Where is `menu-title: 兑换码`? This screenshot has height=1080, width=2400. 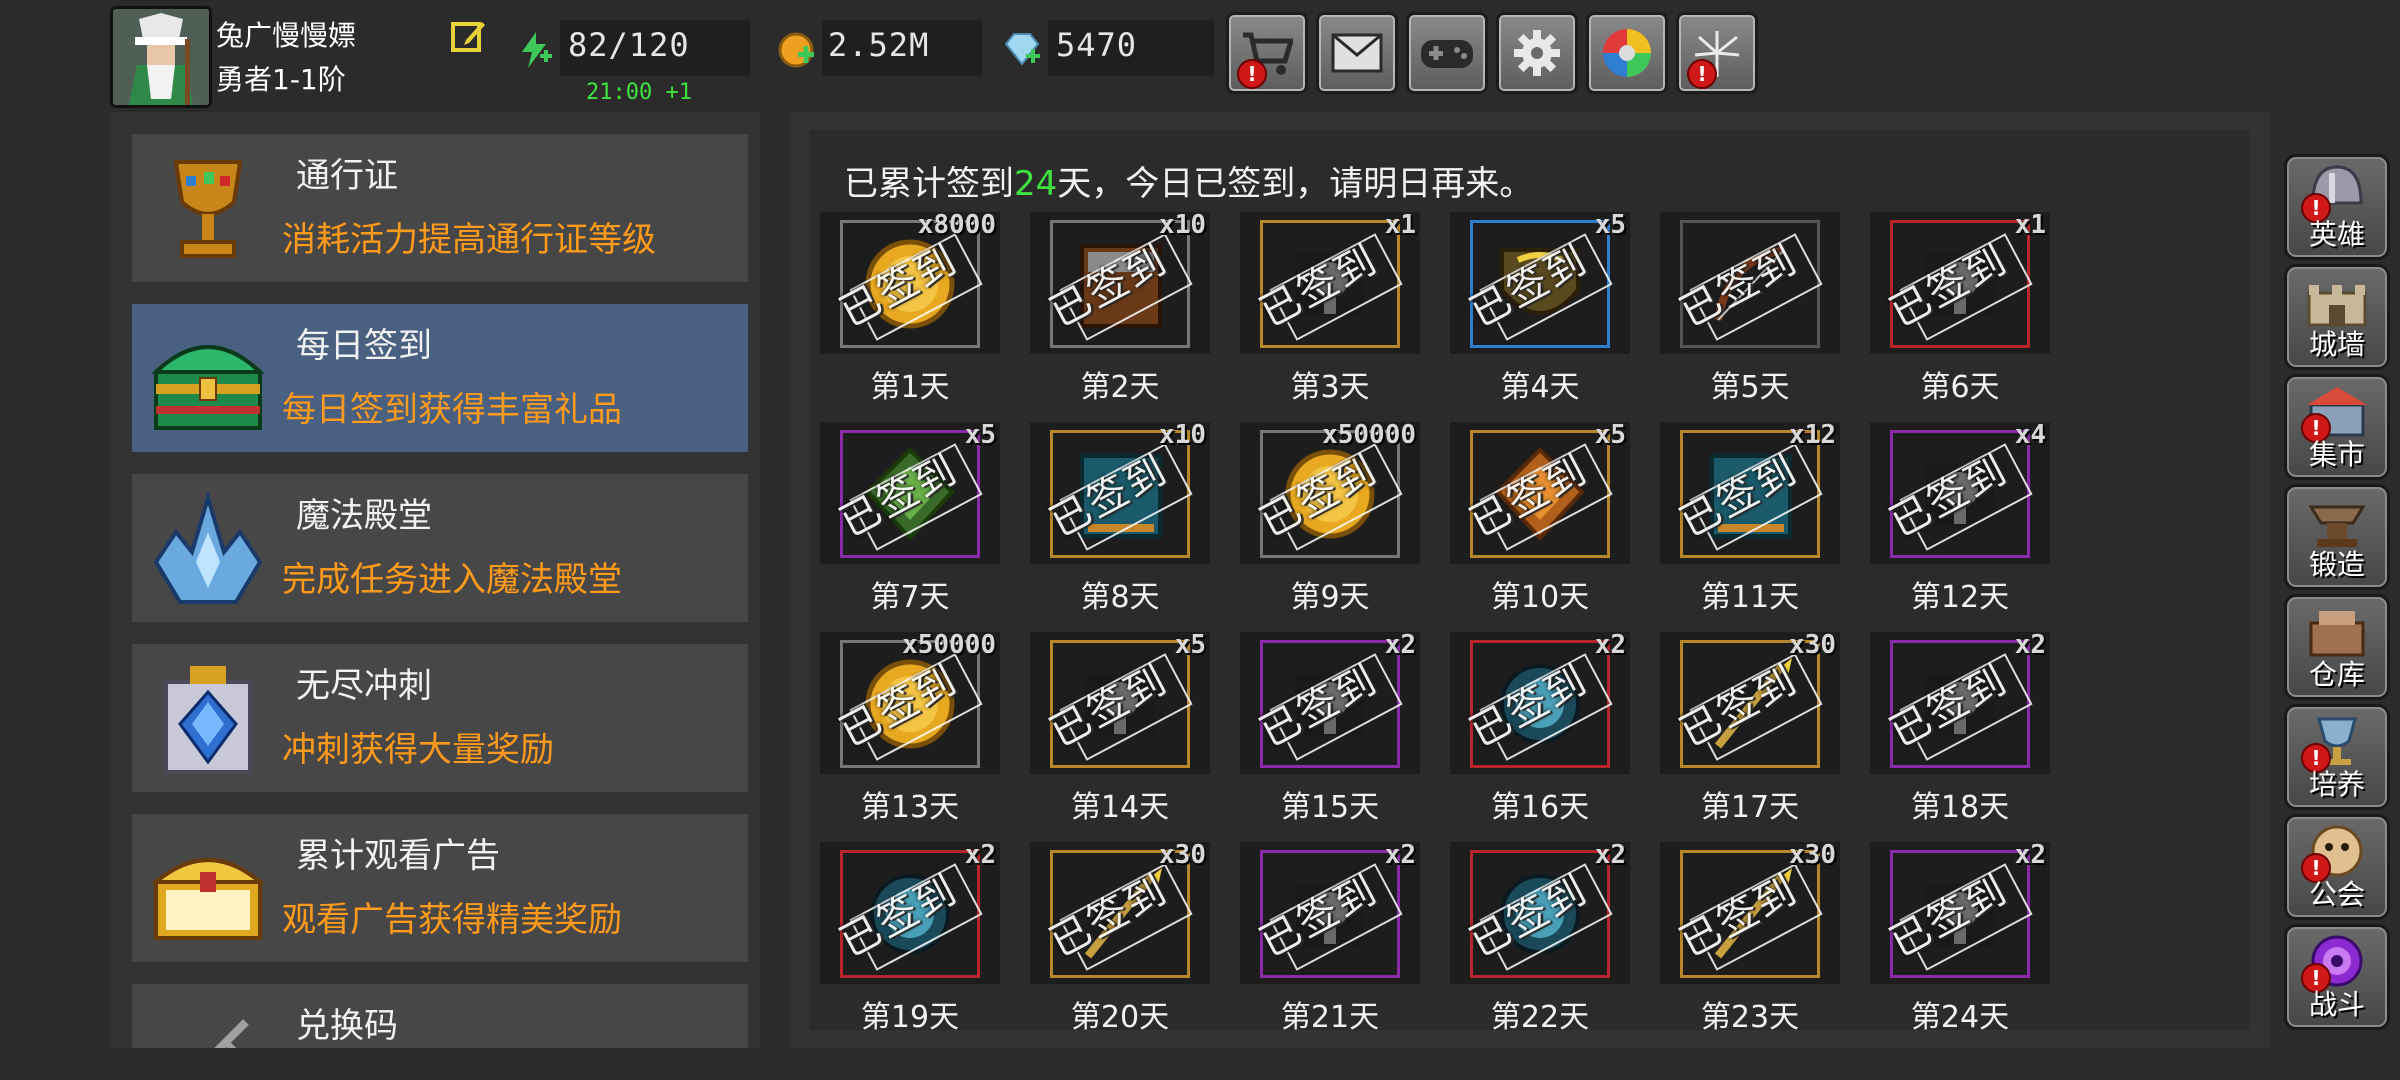 menu-title: 兑换码 is located at coordinates (347, 1026).